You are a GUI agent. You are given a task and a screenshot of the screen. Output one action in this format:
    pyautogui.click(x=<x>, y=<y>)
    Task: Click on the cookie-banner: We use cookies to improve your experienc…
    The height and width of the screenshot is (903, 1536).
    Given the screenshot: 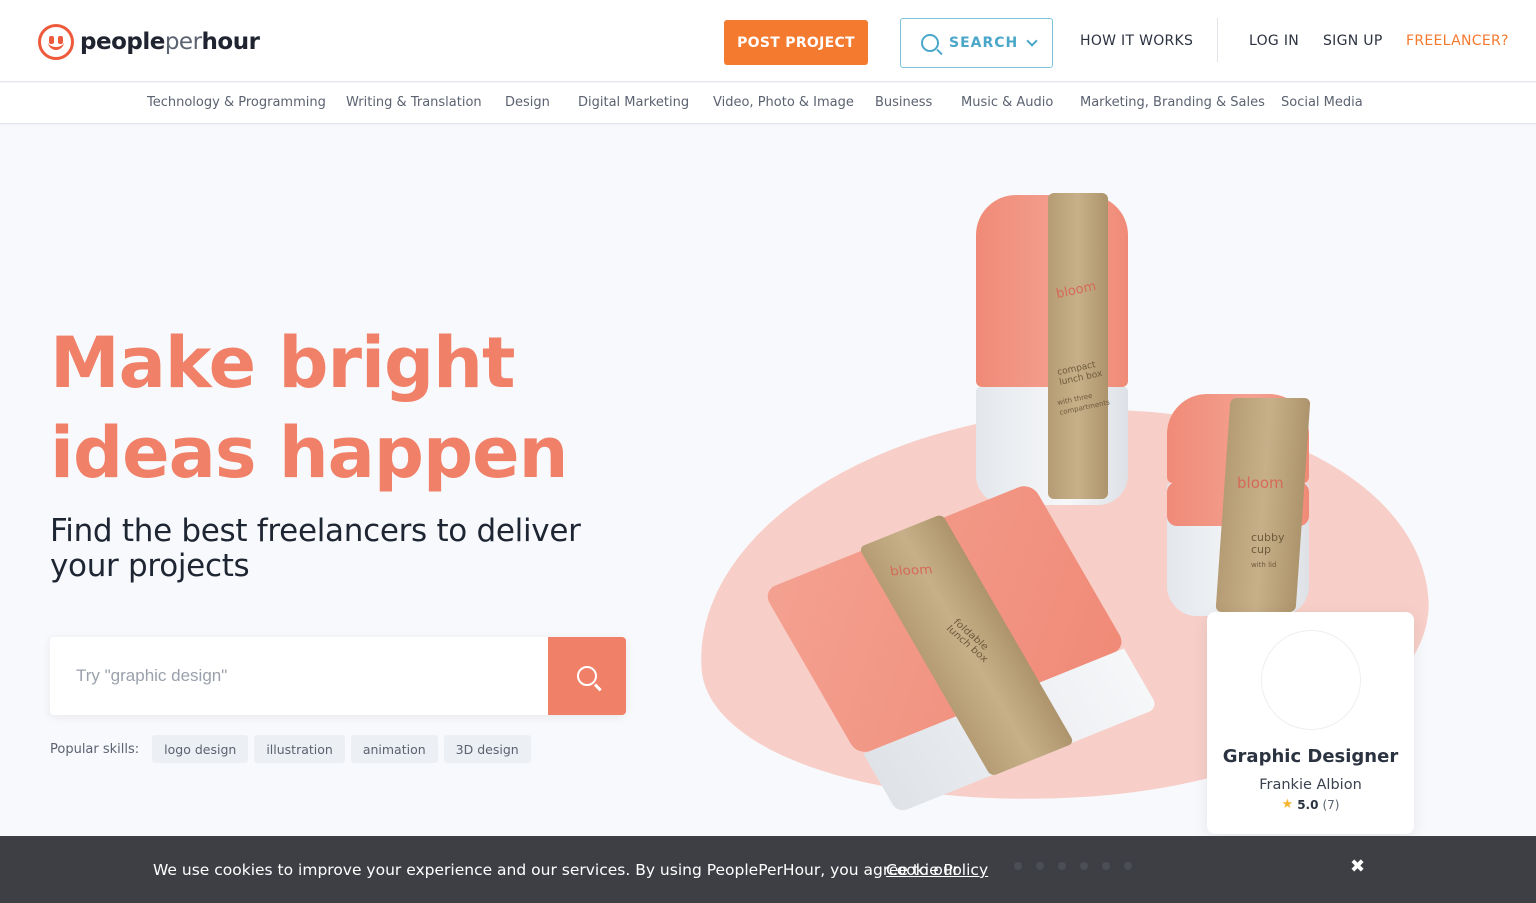 What is the action you would take?
    pyautogui.click(x=768, y=869)
    